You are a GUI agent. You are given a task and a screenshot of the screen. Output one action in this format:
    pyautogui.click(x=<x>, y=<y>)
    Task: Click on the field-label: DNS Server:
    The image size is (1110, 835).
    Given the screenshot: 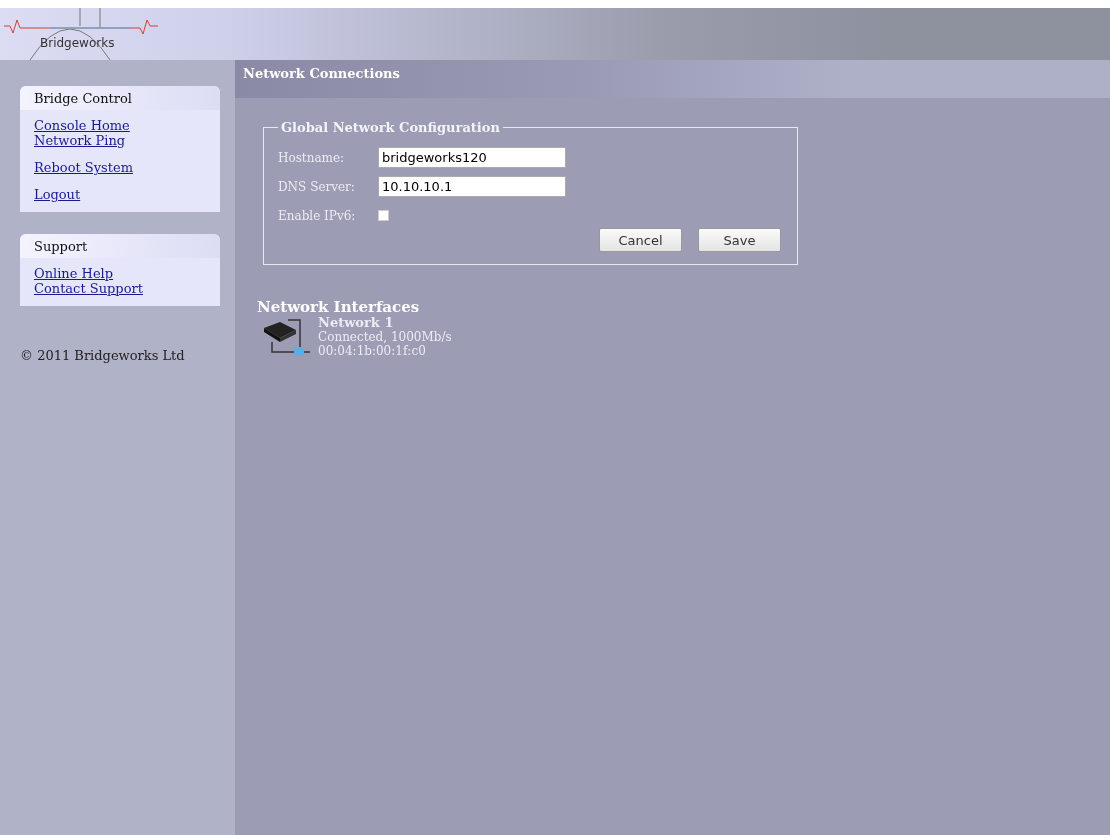 What is the action you would take?
    pyautogui.click(x=317, y=186)
    